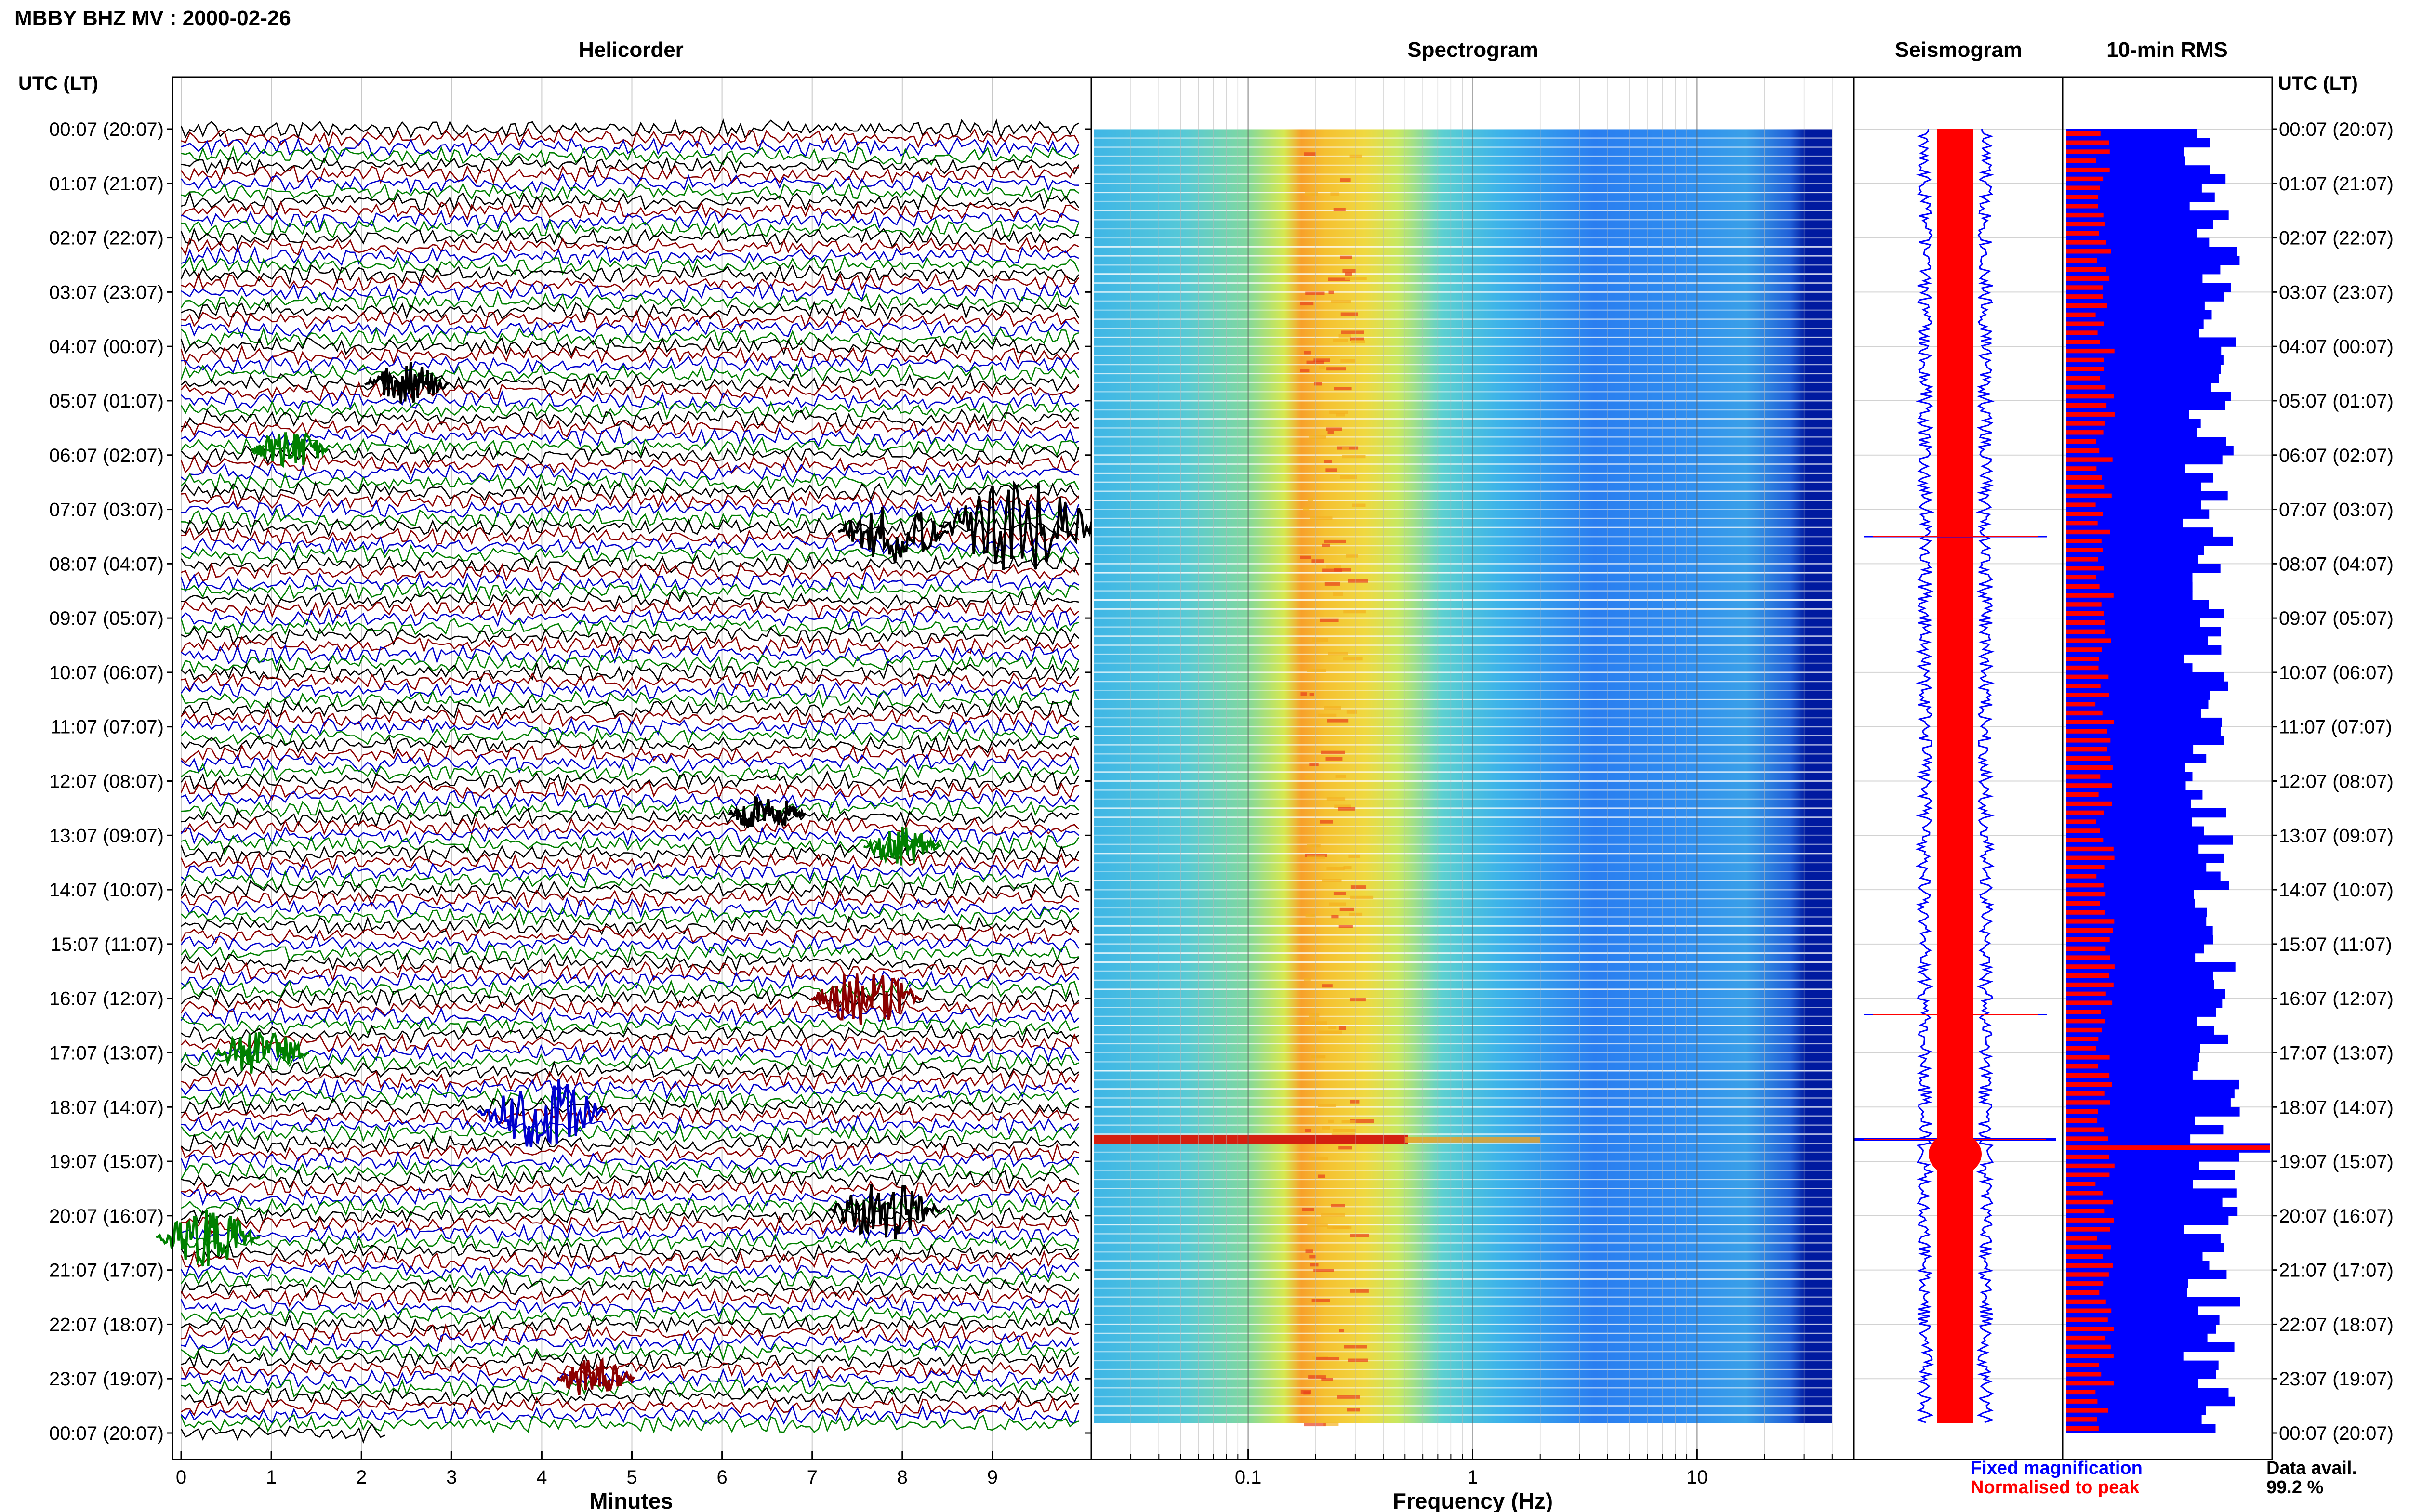 The image size is (2409, 1512). Describe the element at coordinates (2336, 184) in the screenshot. I see `time-label-right: 01:07 (21:07)` at that location.